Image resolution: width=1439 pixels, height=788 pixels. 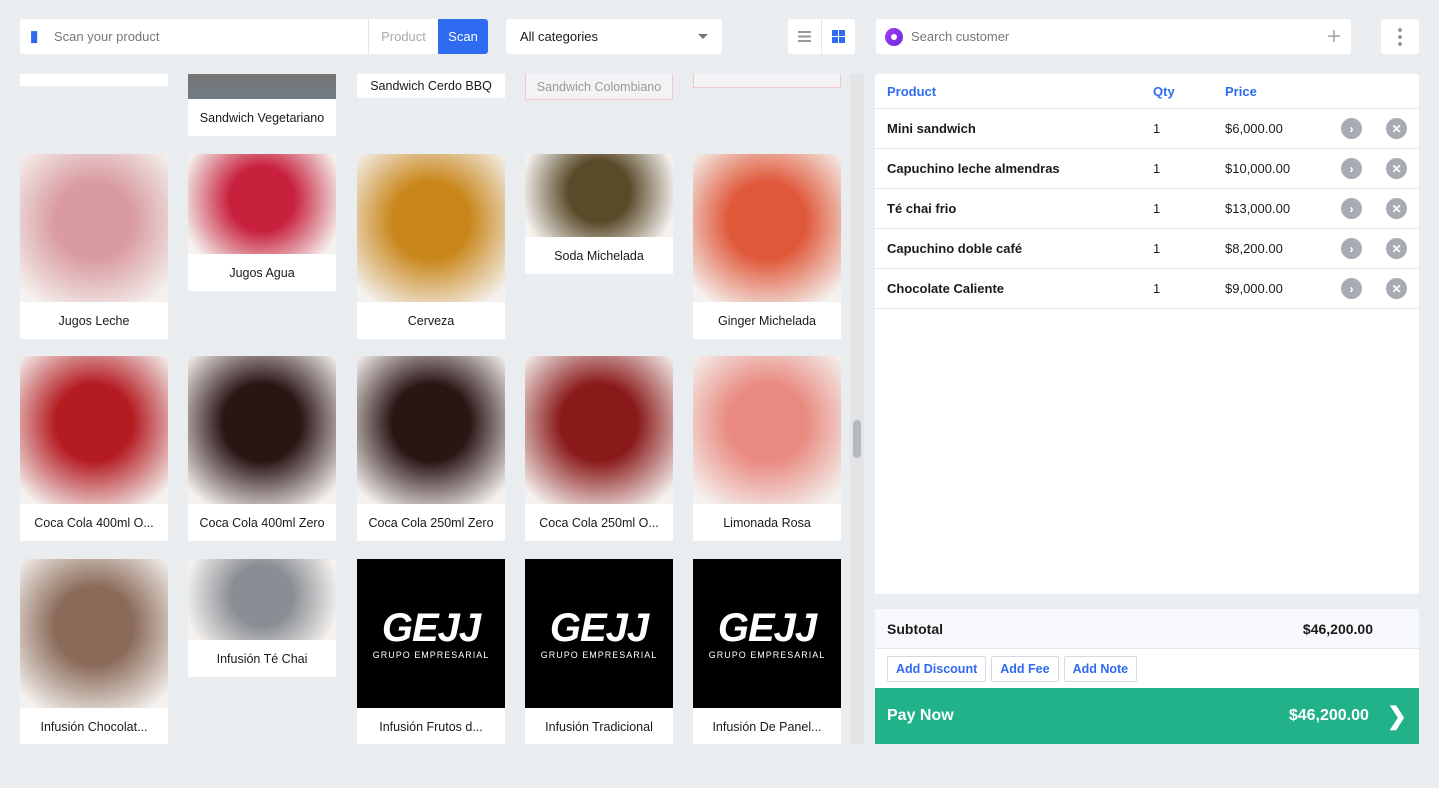 I want to click on product-card: Jugos Leche, so click(x=94, y=246).